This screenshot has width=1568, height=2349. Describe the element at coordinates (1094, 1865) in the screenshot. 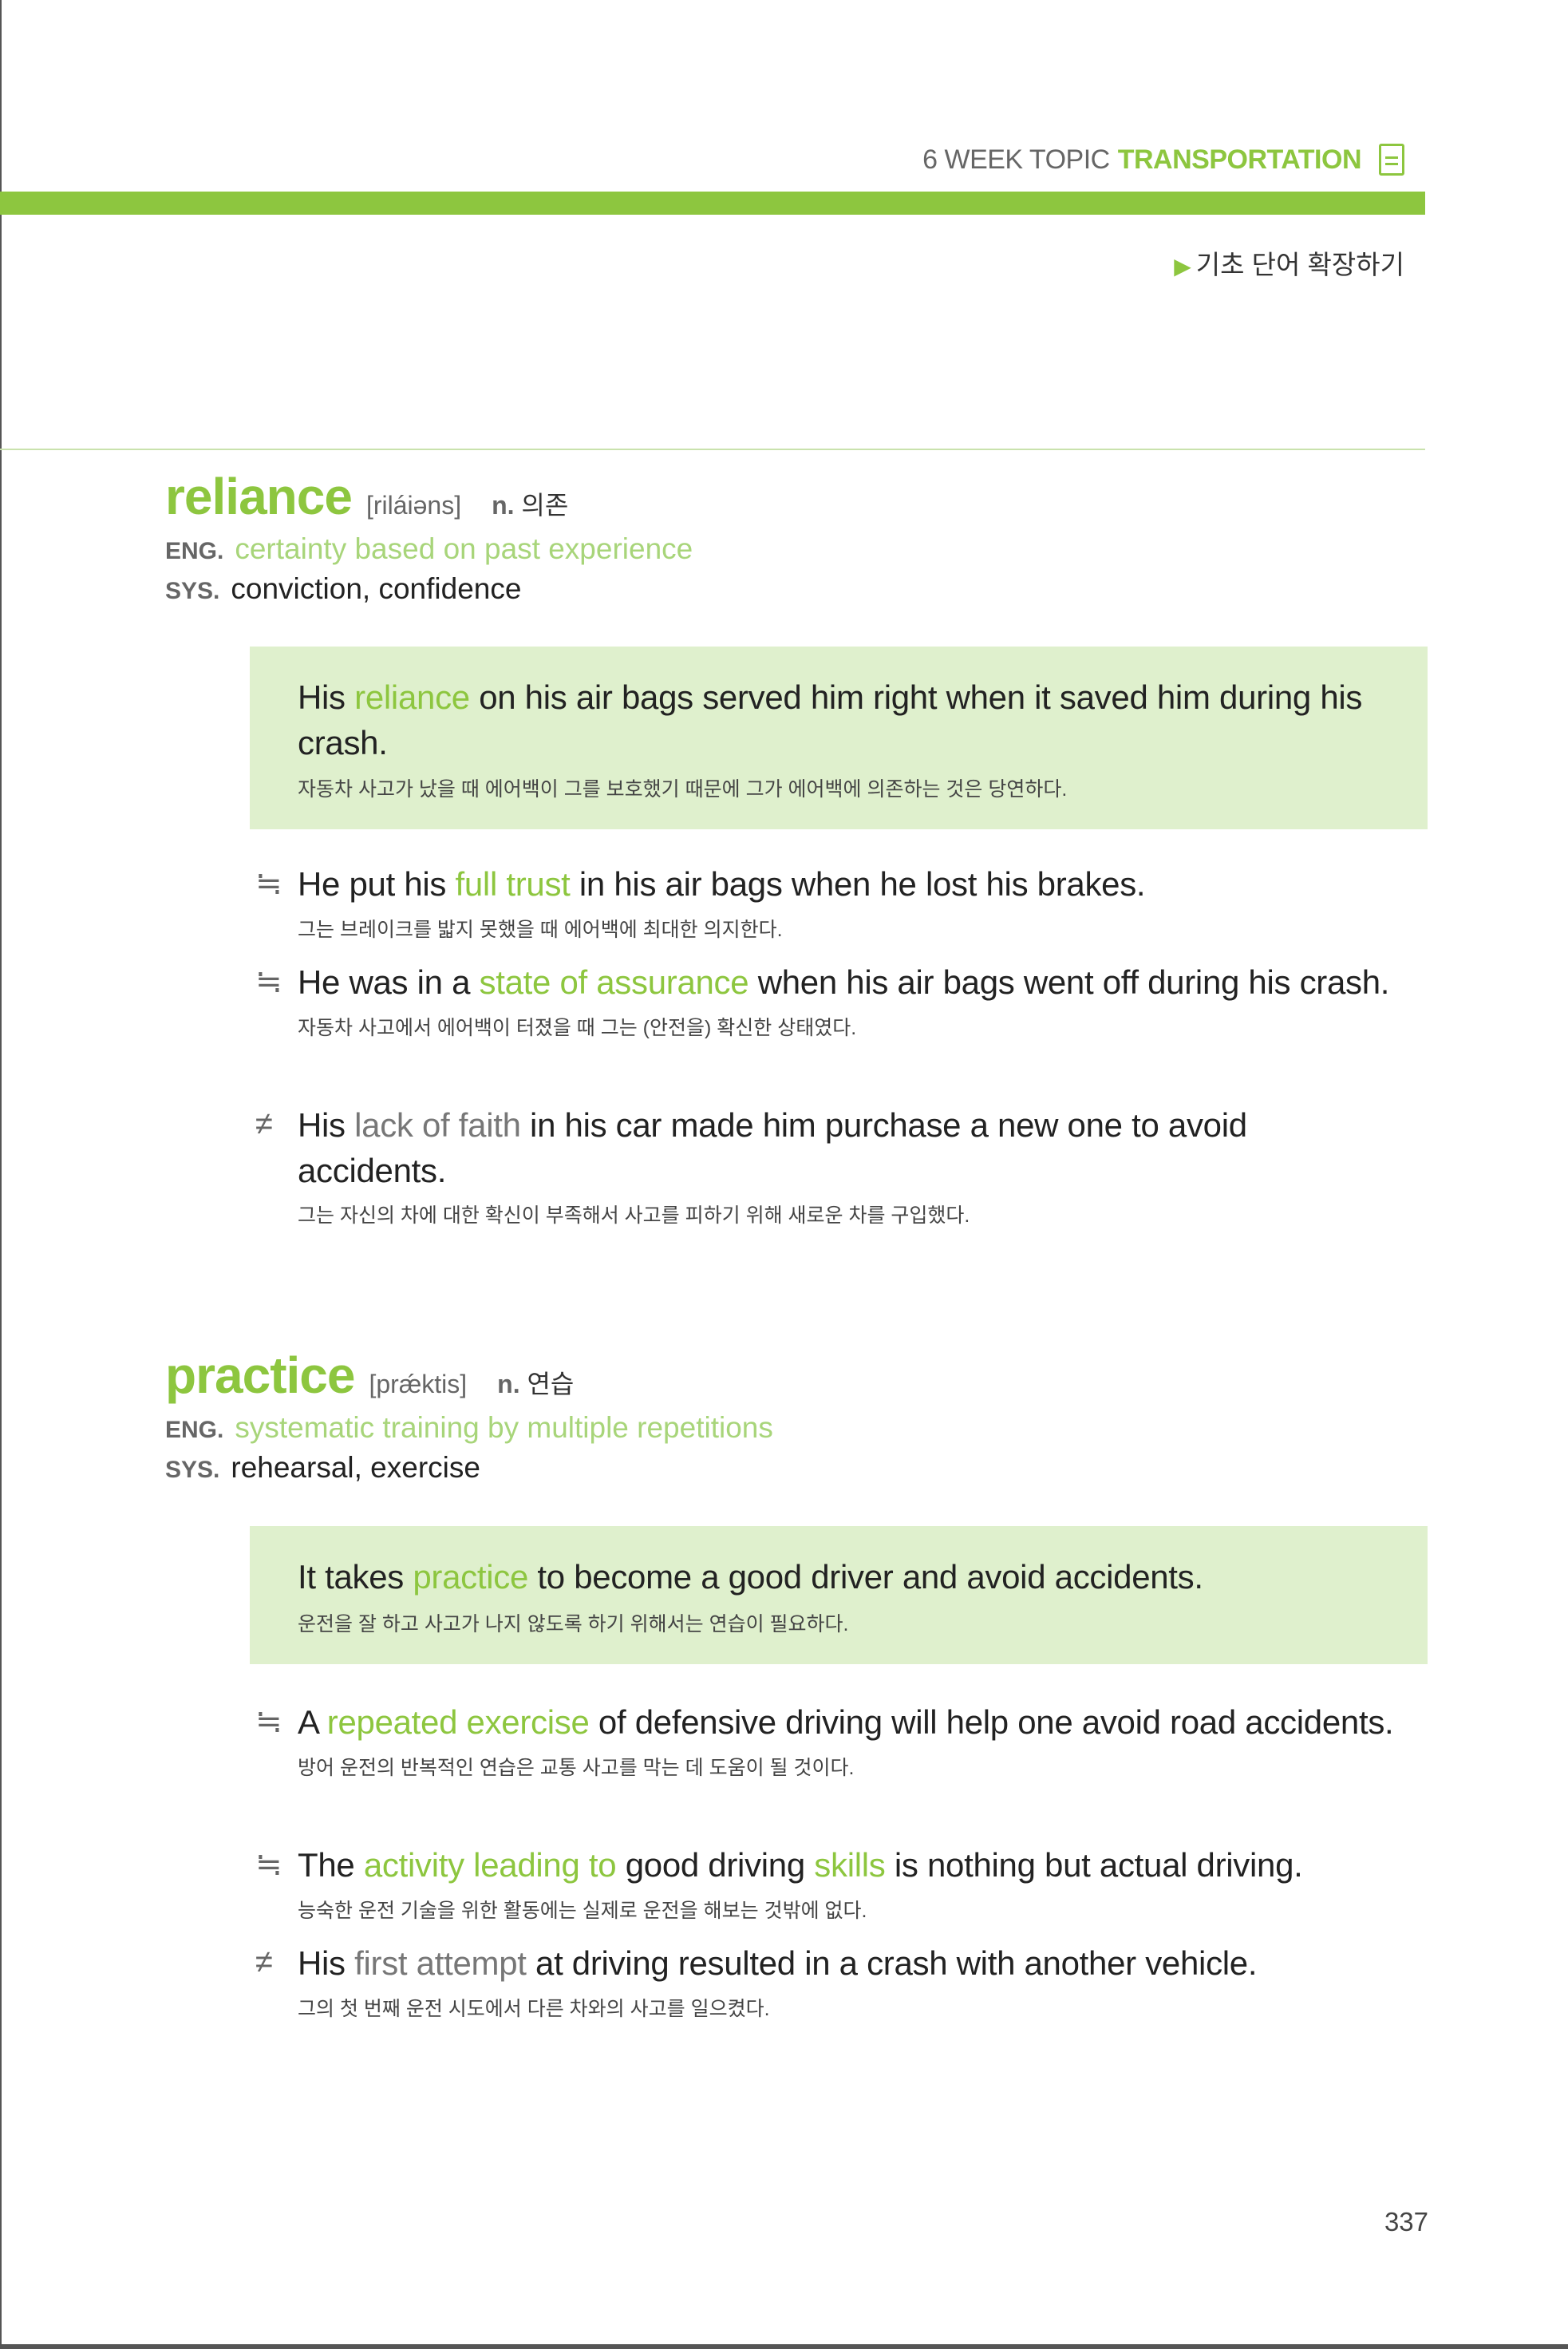

I see `related-text: is nothing but actual driving.` at that location.